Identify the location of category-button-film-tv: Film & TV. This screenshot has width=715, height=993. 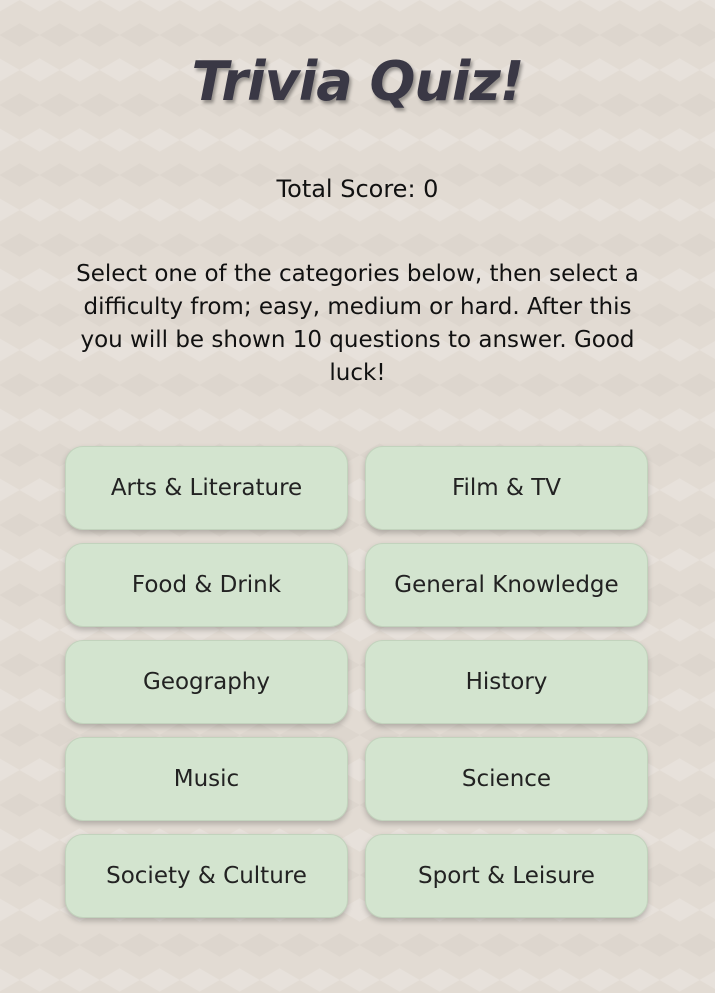
(506, 488).